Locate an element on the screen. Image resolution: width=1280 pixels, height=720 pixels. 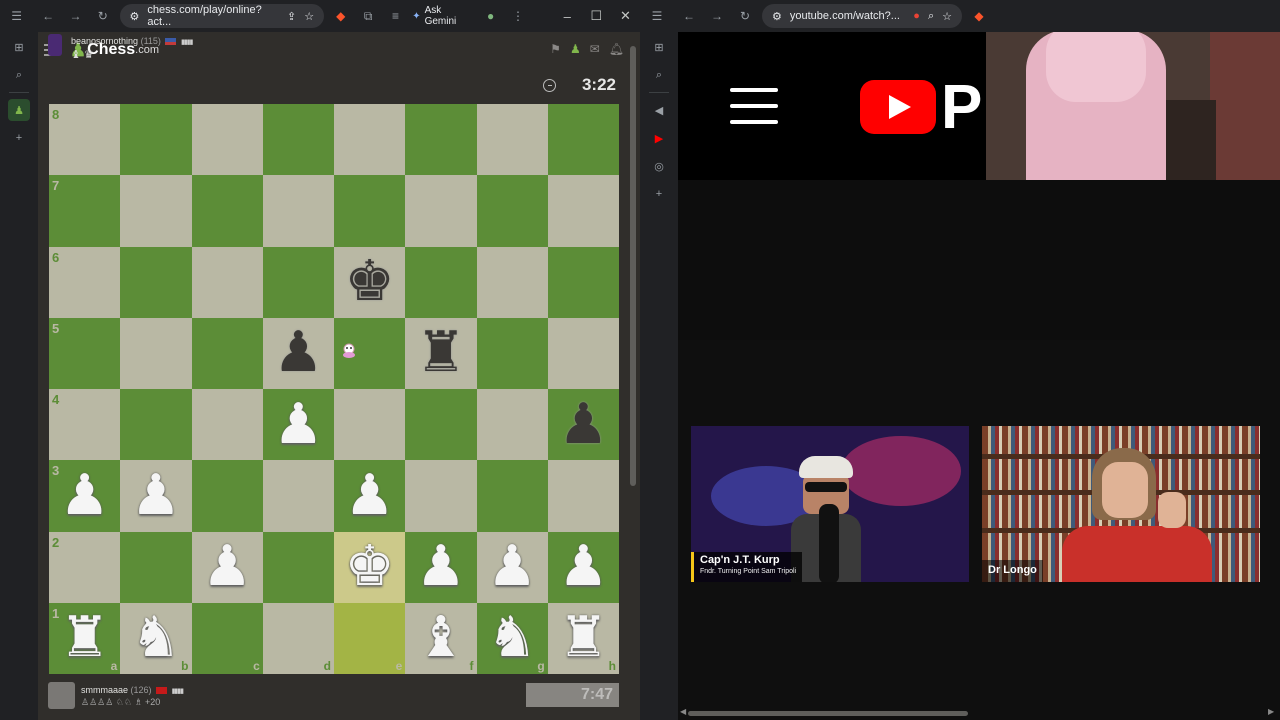
square-g1: g ♞ is located at coordinates (512, 638).